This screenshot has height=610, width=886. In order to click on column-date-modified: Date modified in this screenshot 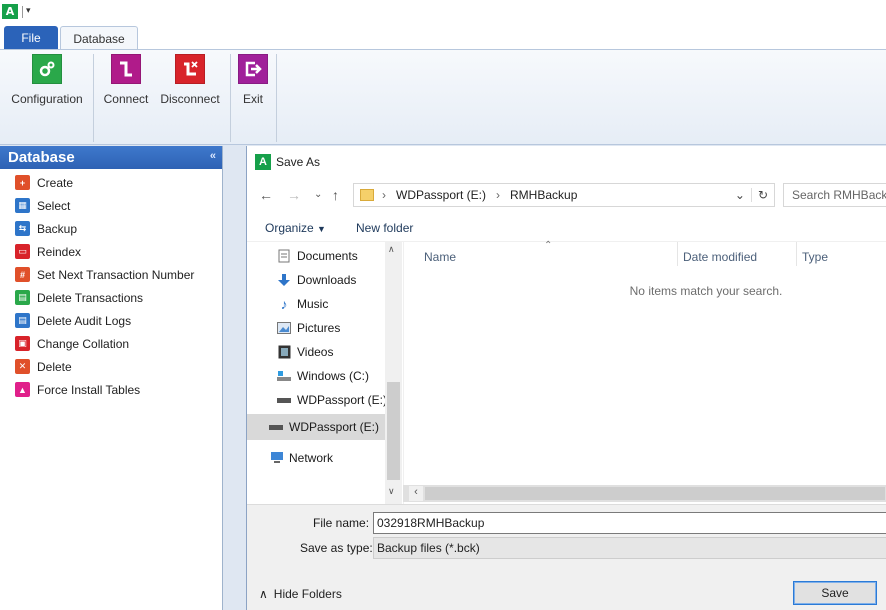, I will do `click(720, 257)`.